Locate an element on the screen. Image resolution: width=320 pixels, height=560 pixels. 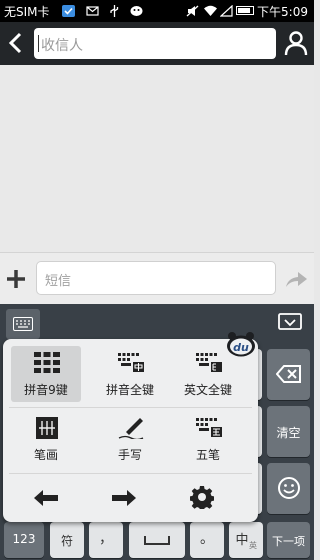
emoji-key is located at coordinates (288, 488).